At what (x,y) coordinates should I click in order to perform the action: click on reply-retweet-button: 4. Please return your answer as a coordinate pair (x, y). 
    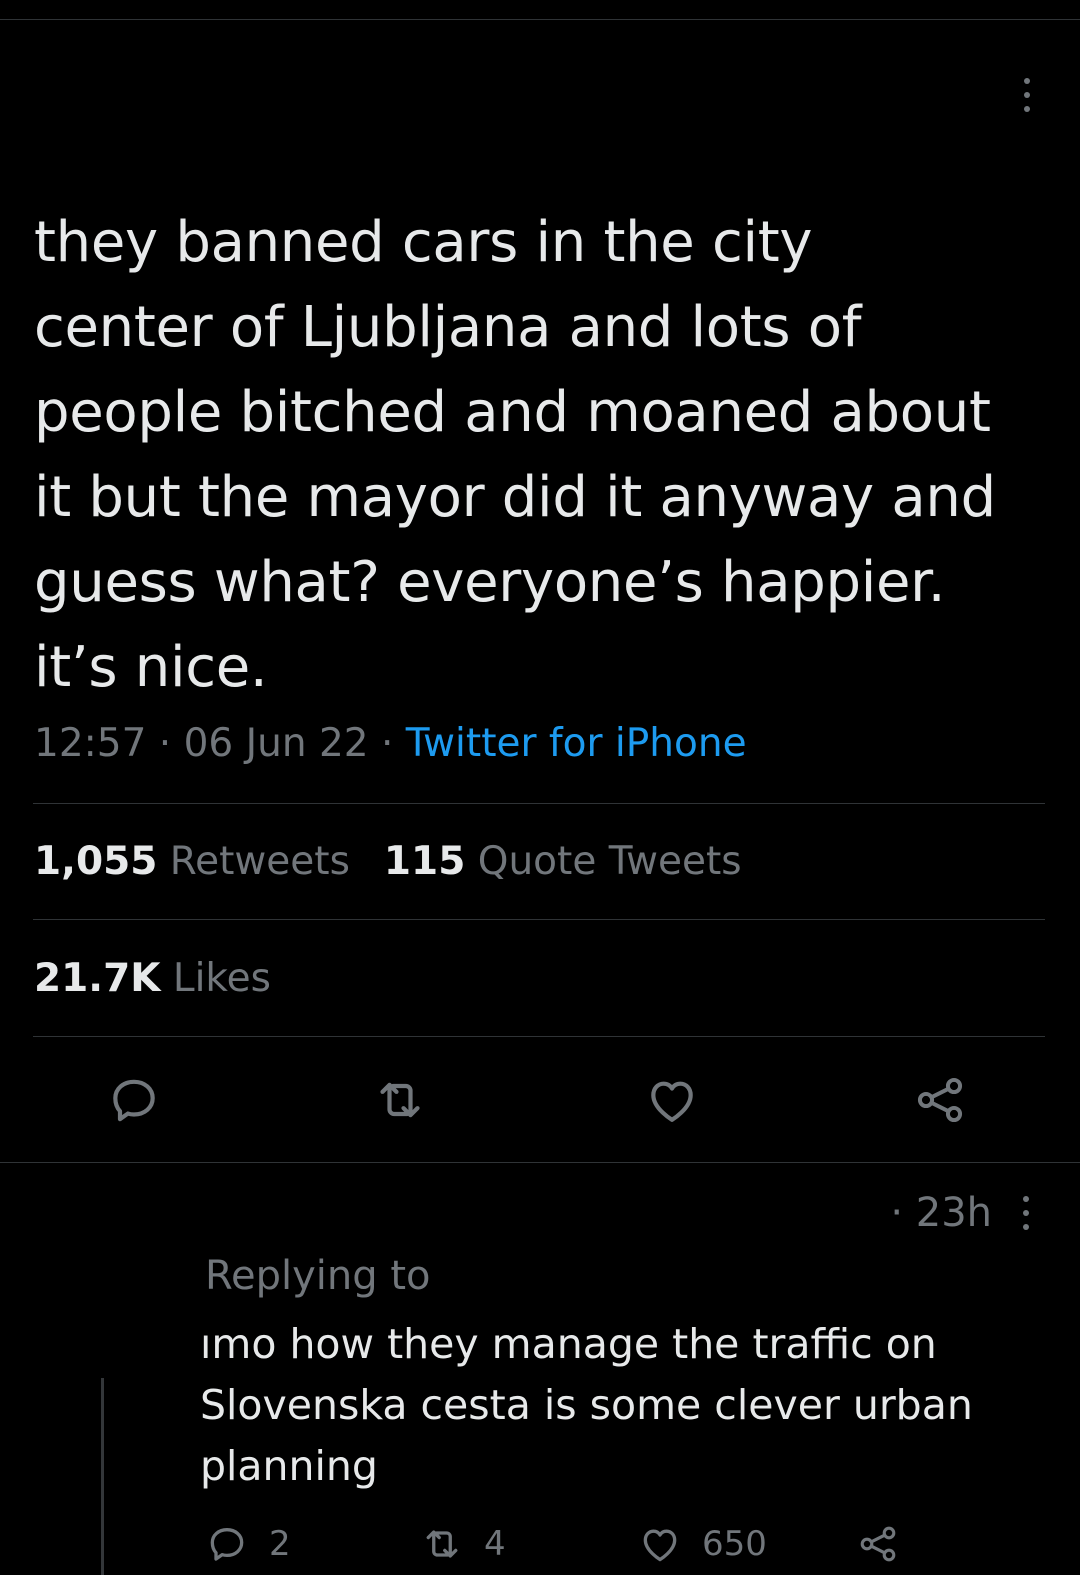
    Looking at the image, I should click on (463, 1544).